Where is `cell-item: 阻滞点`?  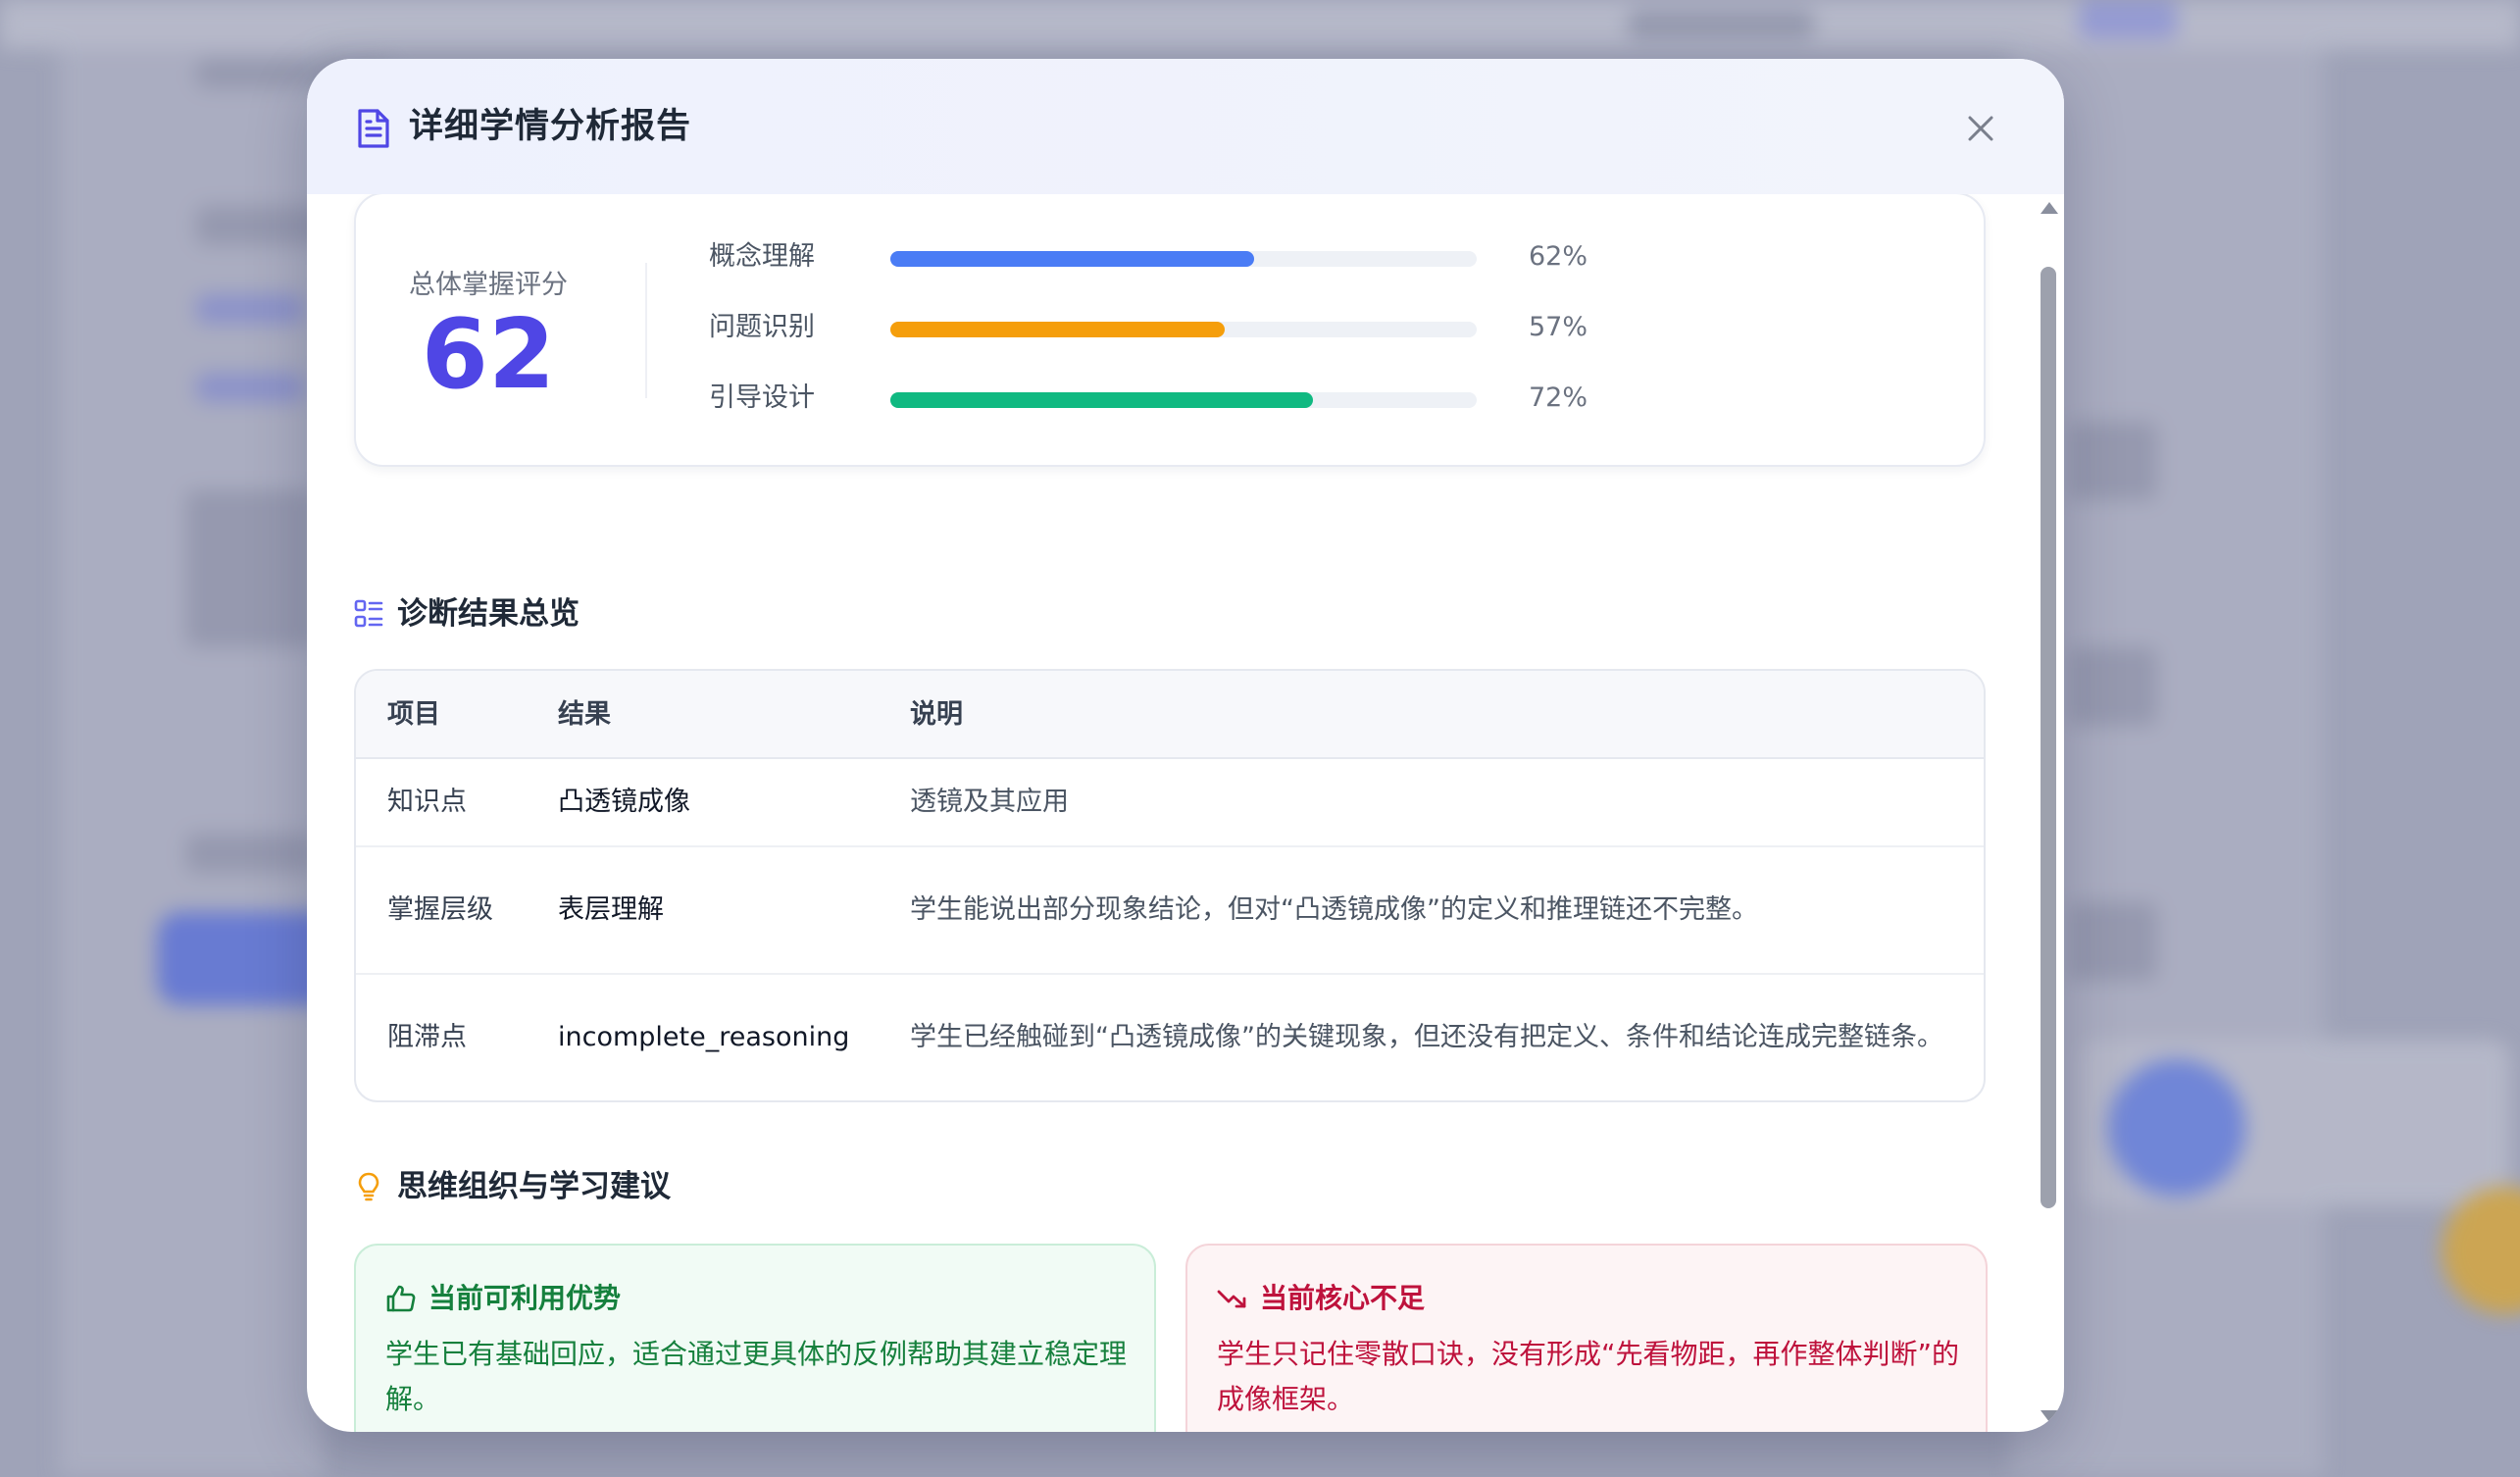 cell-item: 阻滞点 is located at coordinates (427, 1037).